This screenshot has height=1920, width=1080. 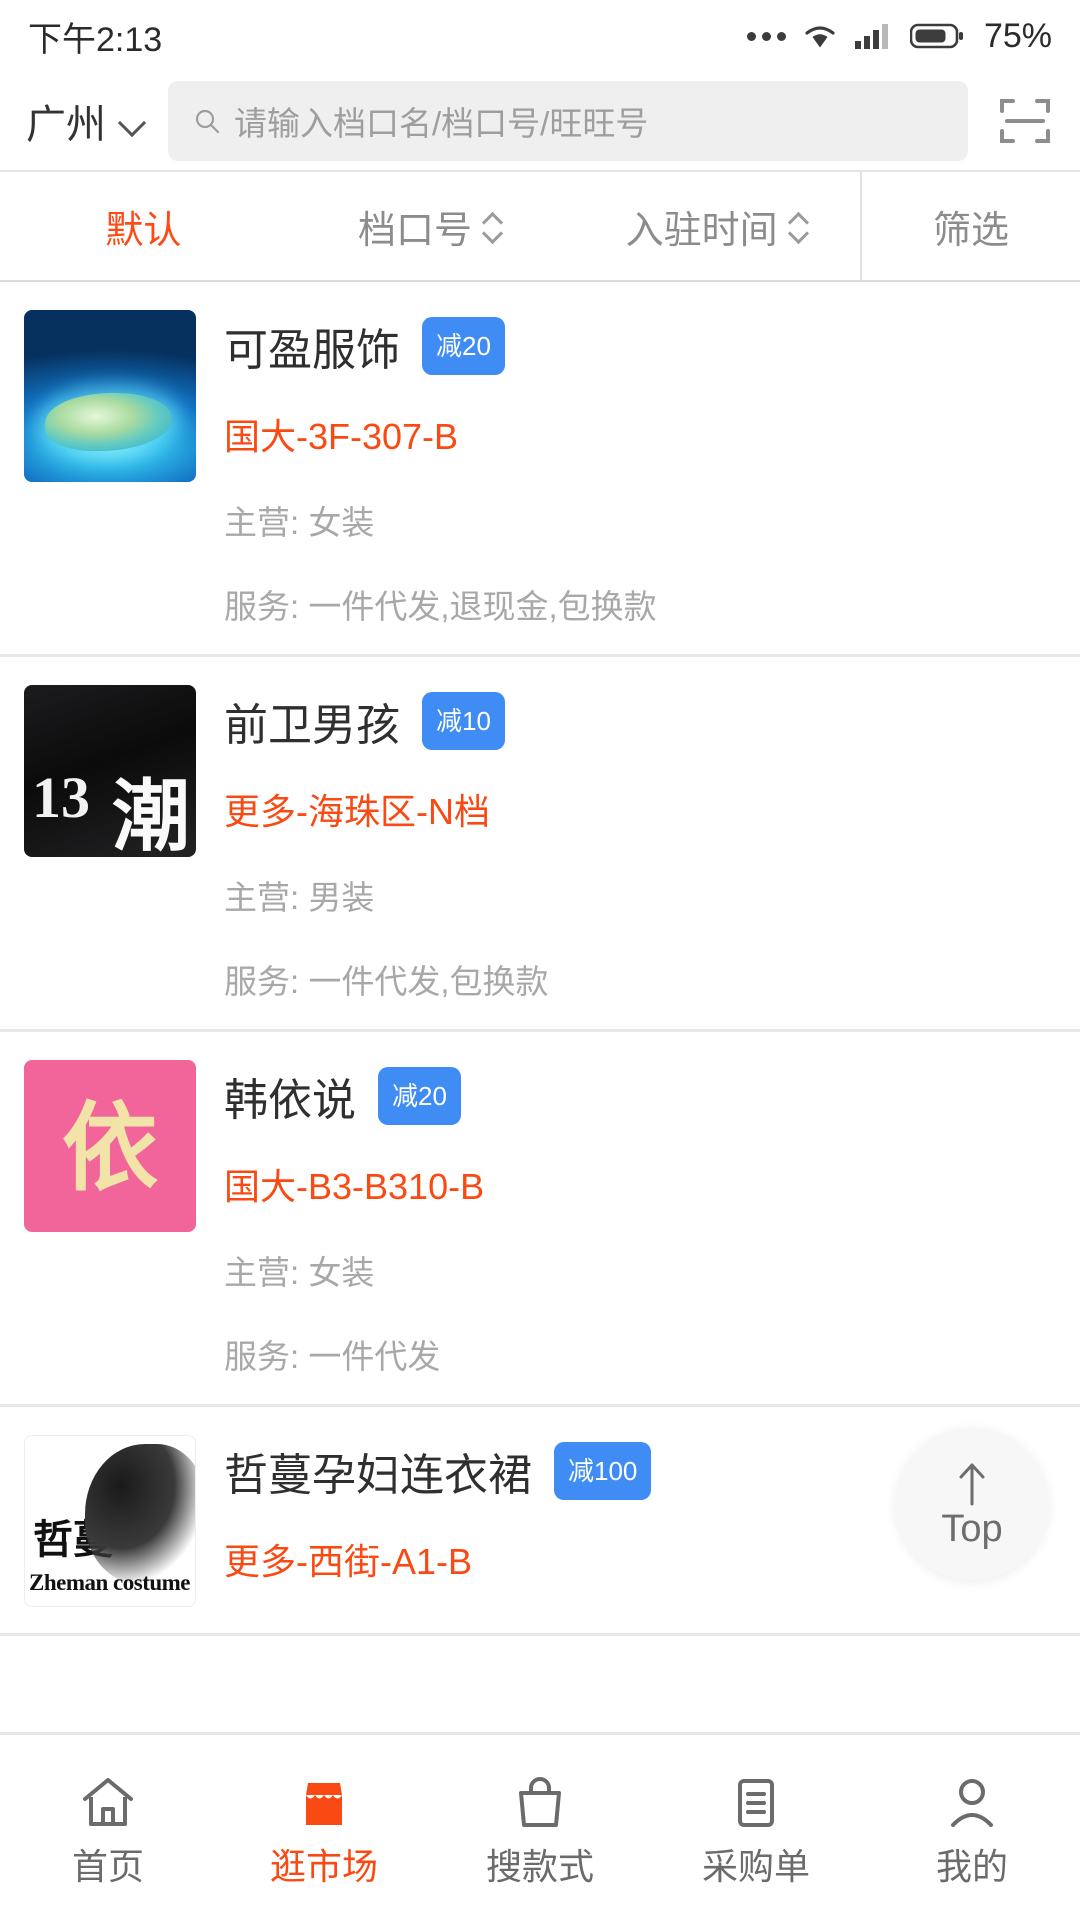 I want to click on battery-percent: 75%, so click(x=1017, y=35).